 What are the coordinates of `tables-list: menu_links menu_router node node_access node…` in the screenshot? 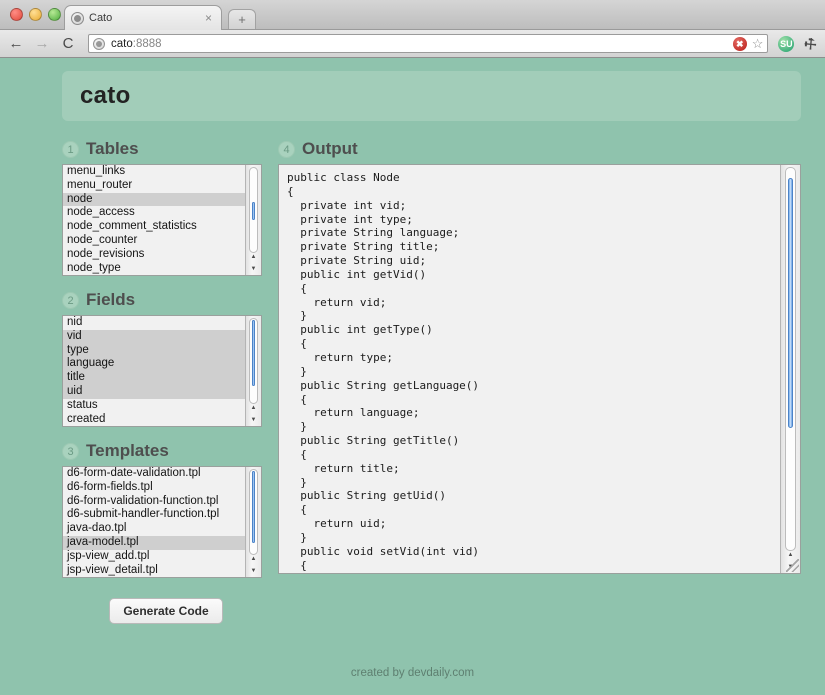 It's located at (154, 220).